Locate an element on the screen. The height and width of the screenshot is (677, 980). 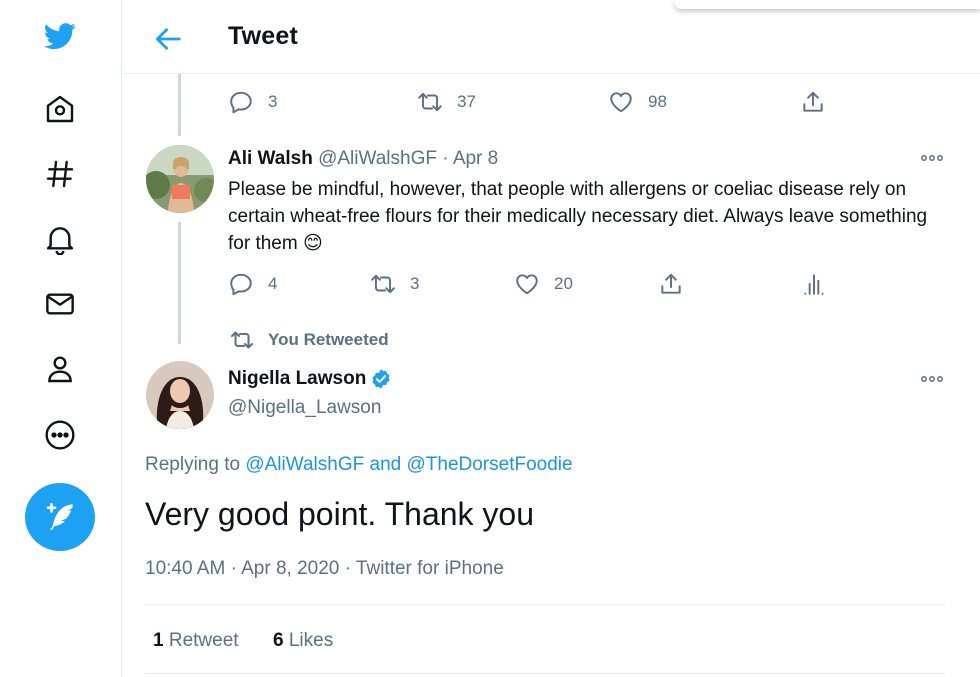
reply-action: 3 is located at coordinates (252, 102).